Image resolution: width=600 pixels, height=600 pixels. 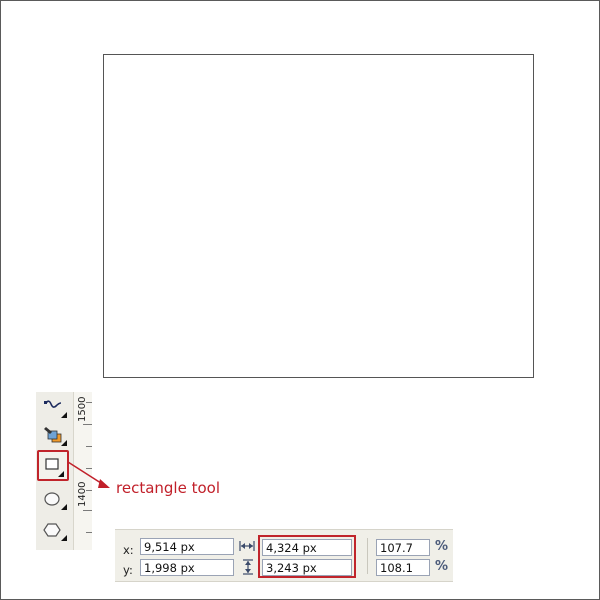 What do you see at coordinates (248, 567) in the screenshot?
I see `vertical-size-icon` at bounding box center [248, 567].